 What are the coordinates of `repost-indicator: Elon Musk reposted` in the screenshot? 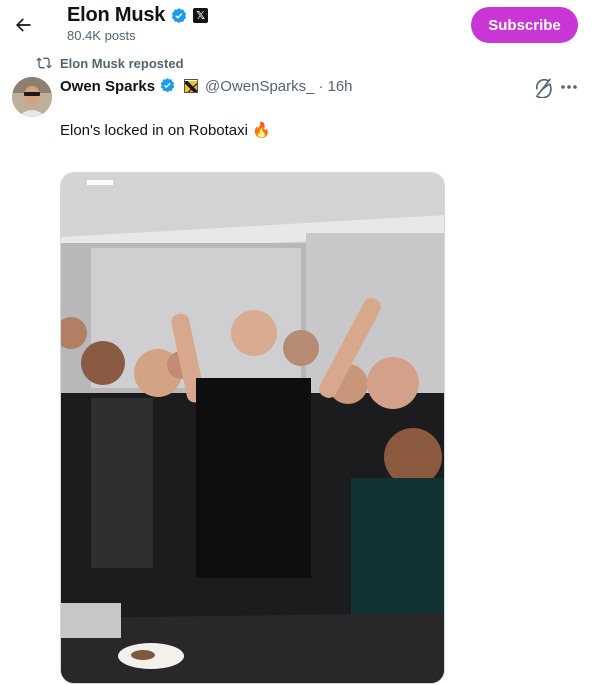 It's located at (110, 63).